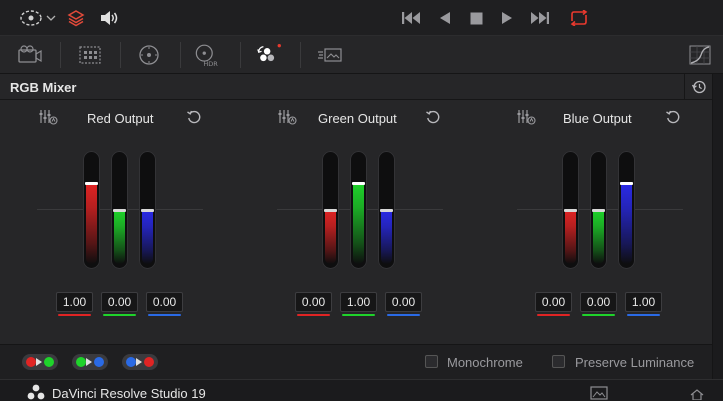  I want to click on preserve-luminance-checkbox, so click(558, 361).